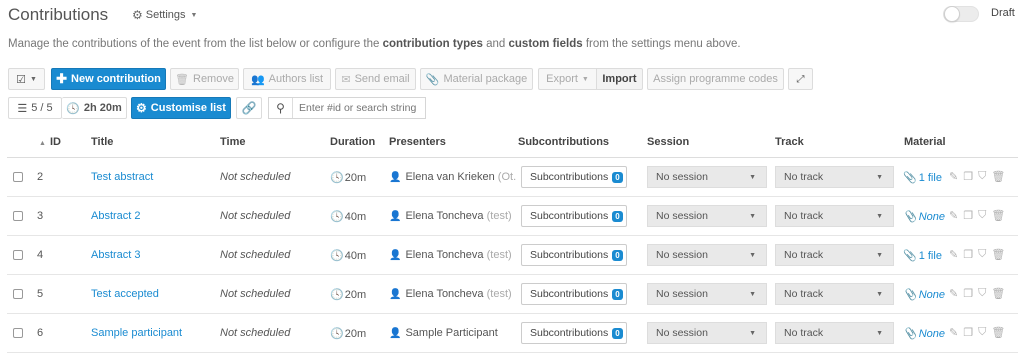  What do you see at coordinates (232, 142) in the screenshot?
I see `column-header-time: Time` at bounding box center [232, 142].